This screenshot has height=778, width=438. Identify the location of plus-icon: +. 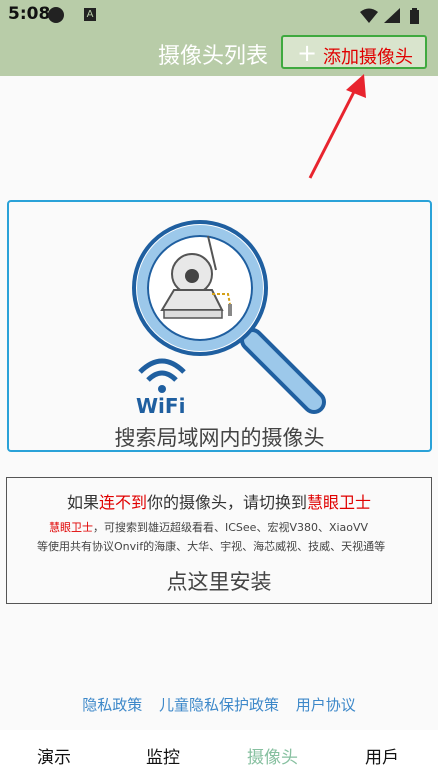
(307, 53).